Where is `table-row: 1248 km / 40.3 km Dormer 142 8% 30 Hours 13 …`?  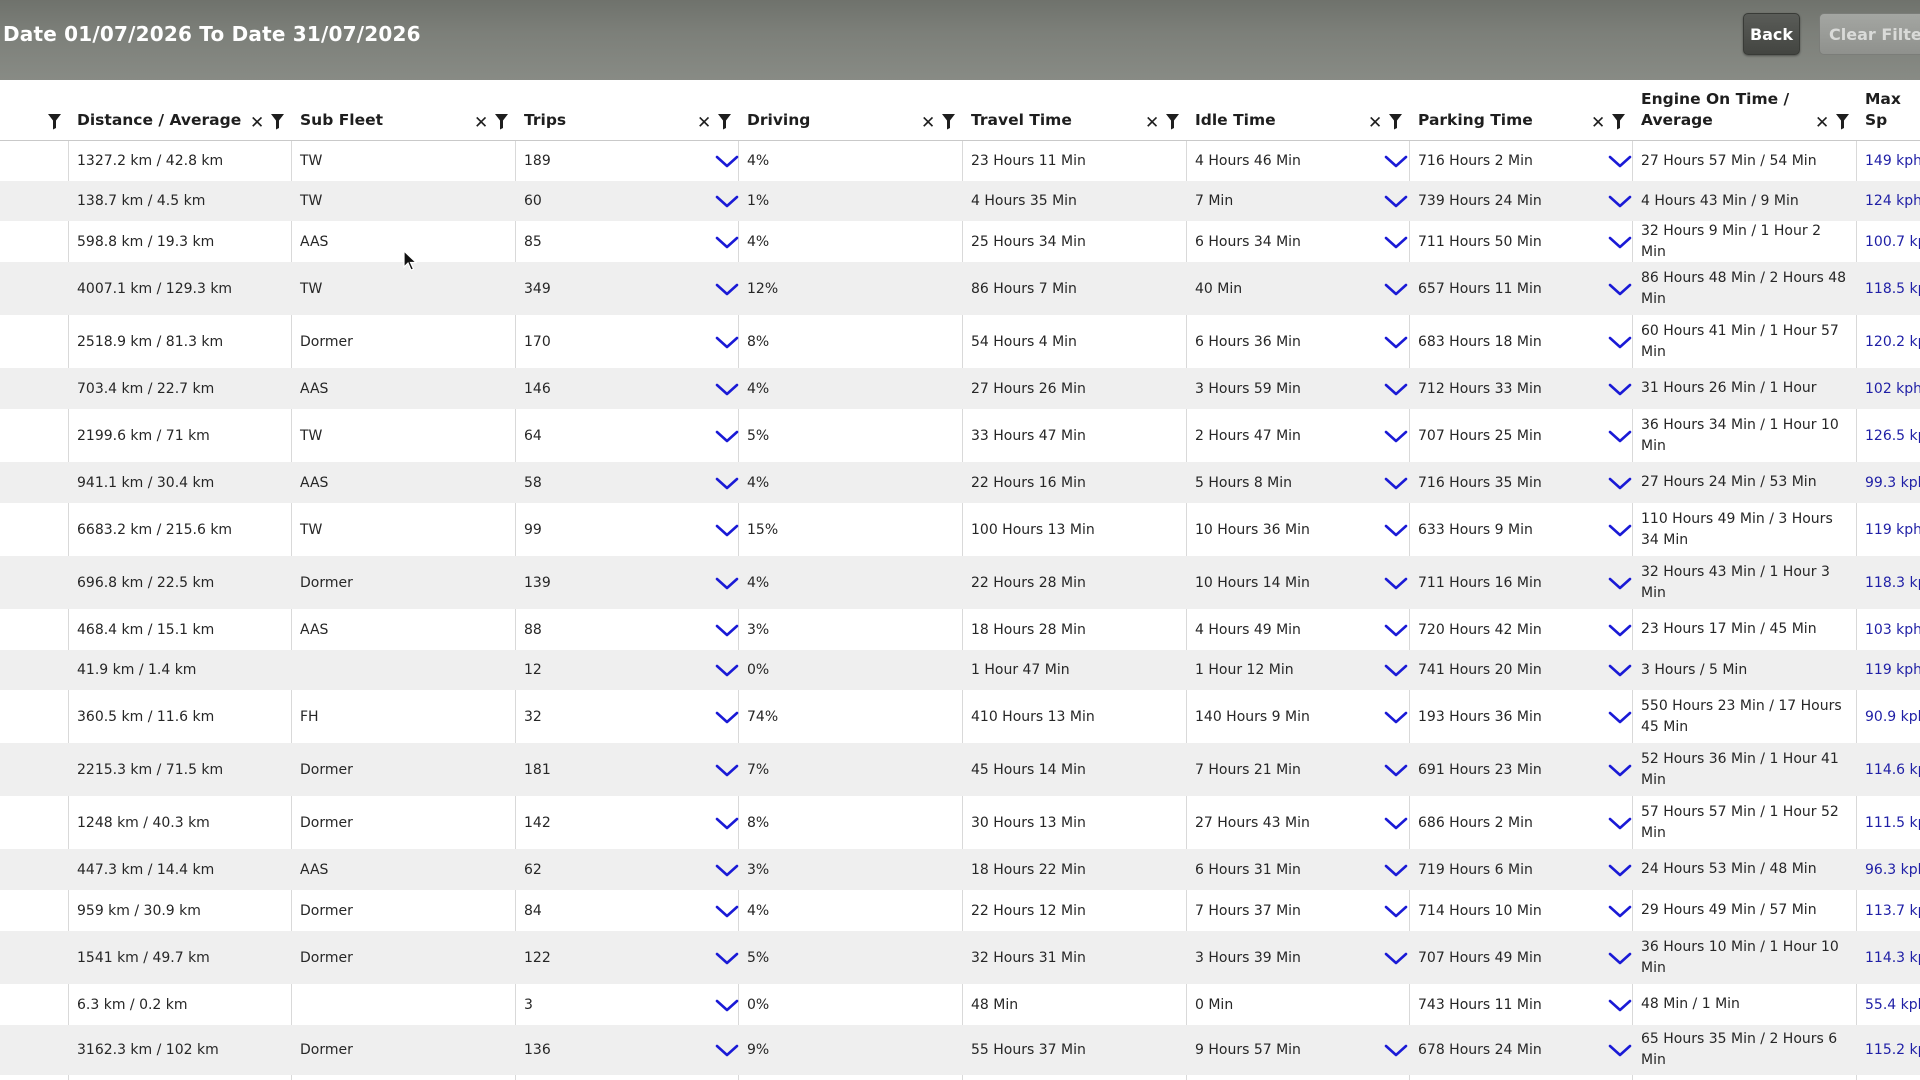
table-row: 1248 km / 40.3 km Dormer 142 8% 30 Hours 13 … is located at coordinates (960, 822).